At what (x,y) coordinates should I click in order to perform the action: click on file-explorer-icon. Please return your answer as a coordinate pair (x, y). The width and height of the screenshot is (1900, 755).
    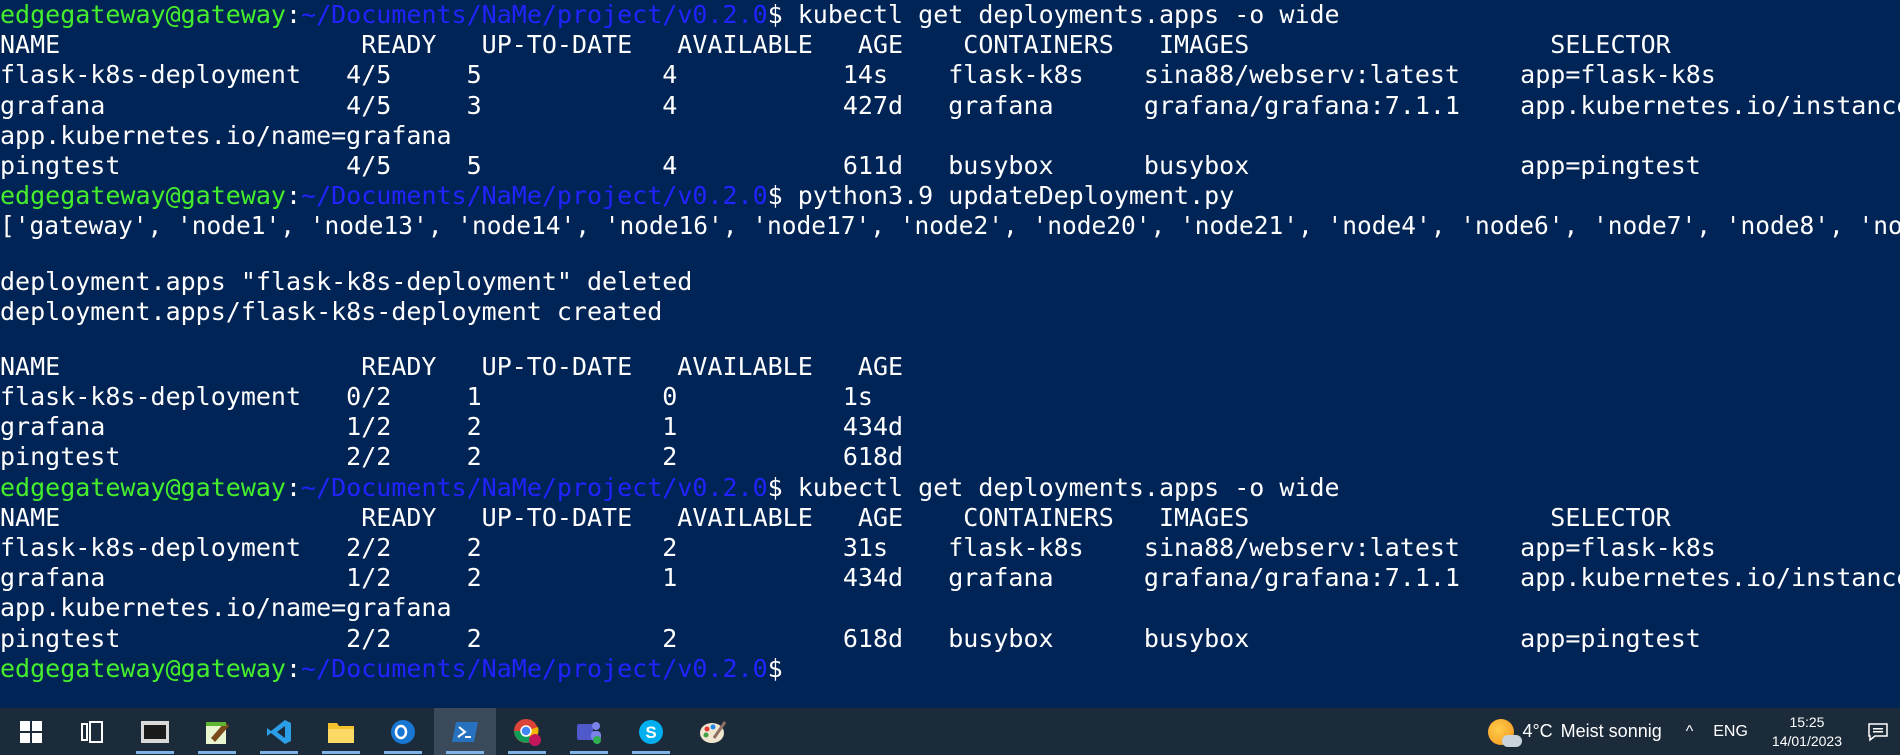
    Looking at the image, I should click on (341, 731).